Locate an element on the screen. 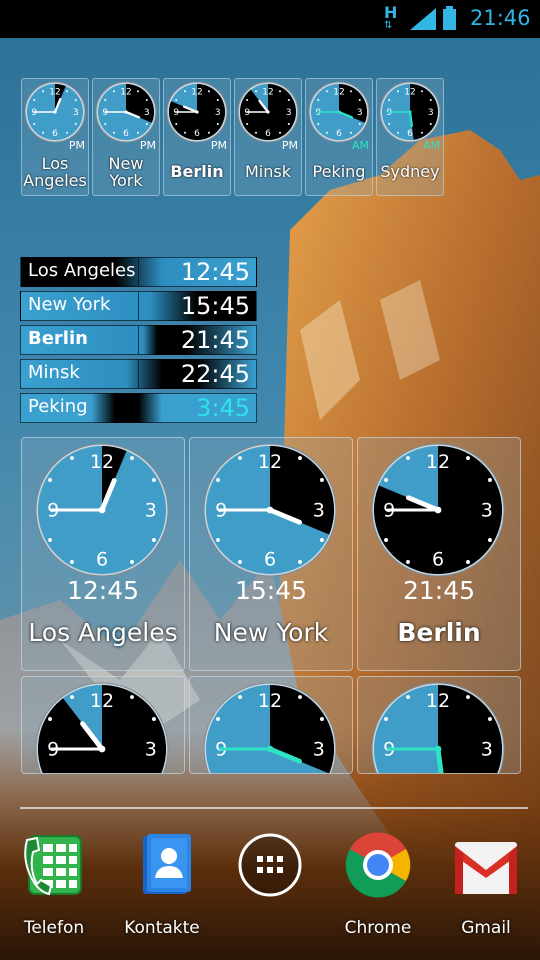  digital-clock-row: Los Angeles 12:45 is located at coordinates (138, 272).